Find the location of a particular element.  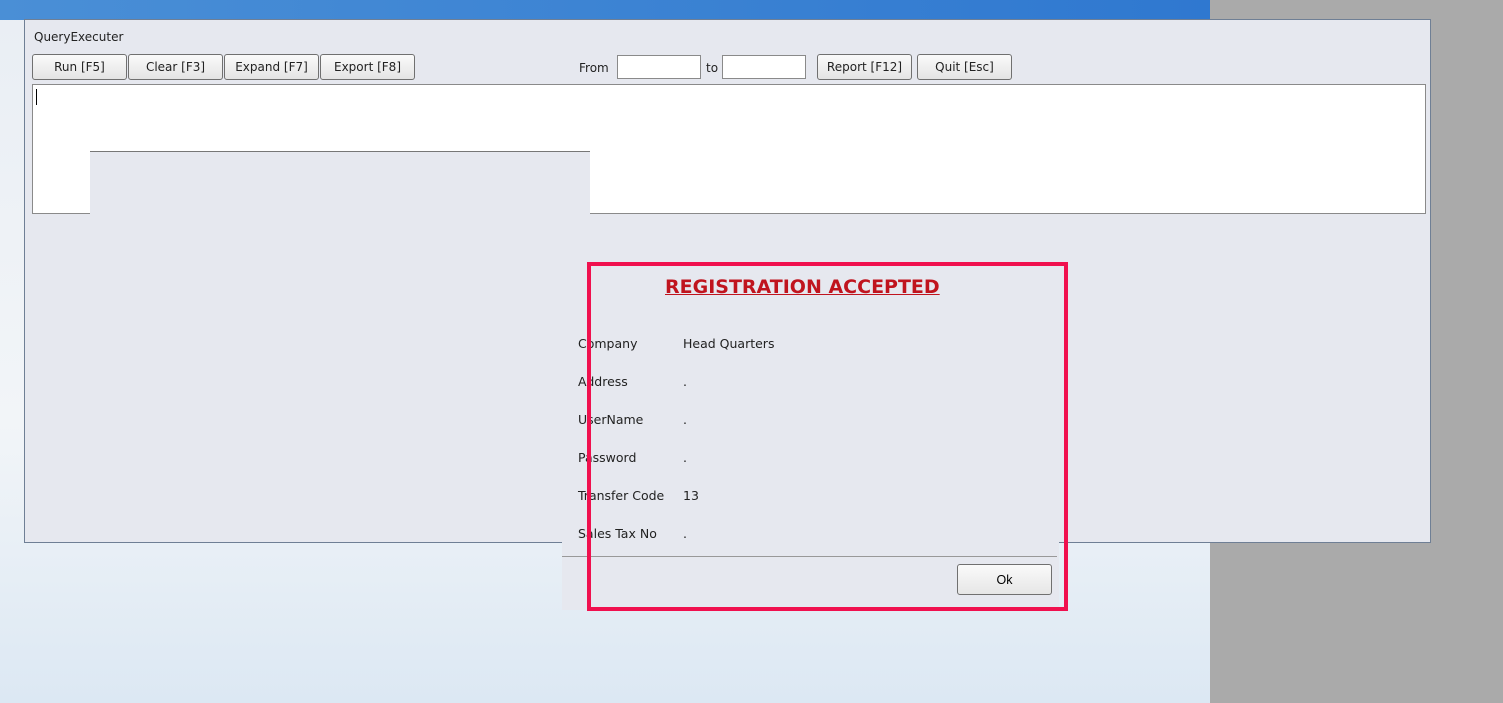

expand-button: Expand [F7] is located at coordinates (271, 67).